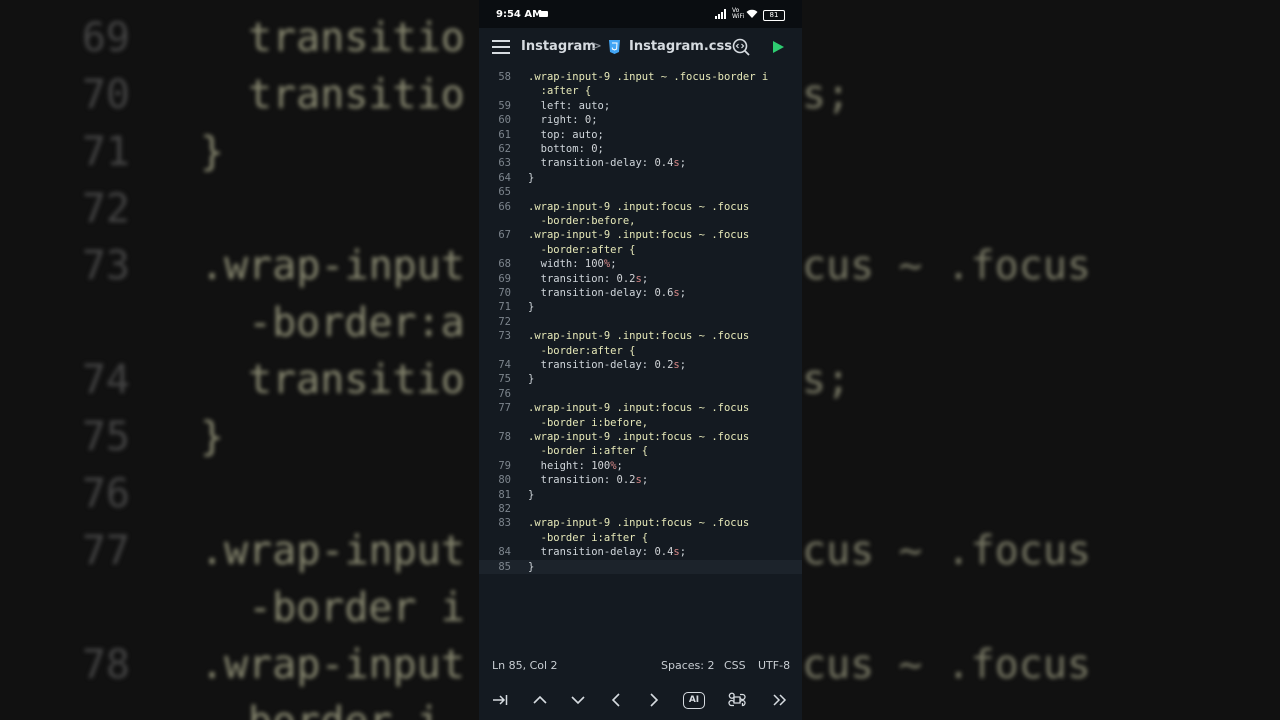 The height and width of the screenshot is (720, 1280). What do you see at coordinates (519, 14) in the screenshot?
I see `status-time: 9:54 AM` at bounding box center [519, 14].